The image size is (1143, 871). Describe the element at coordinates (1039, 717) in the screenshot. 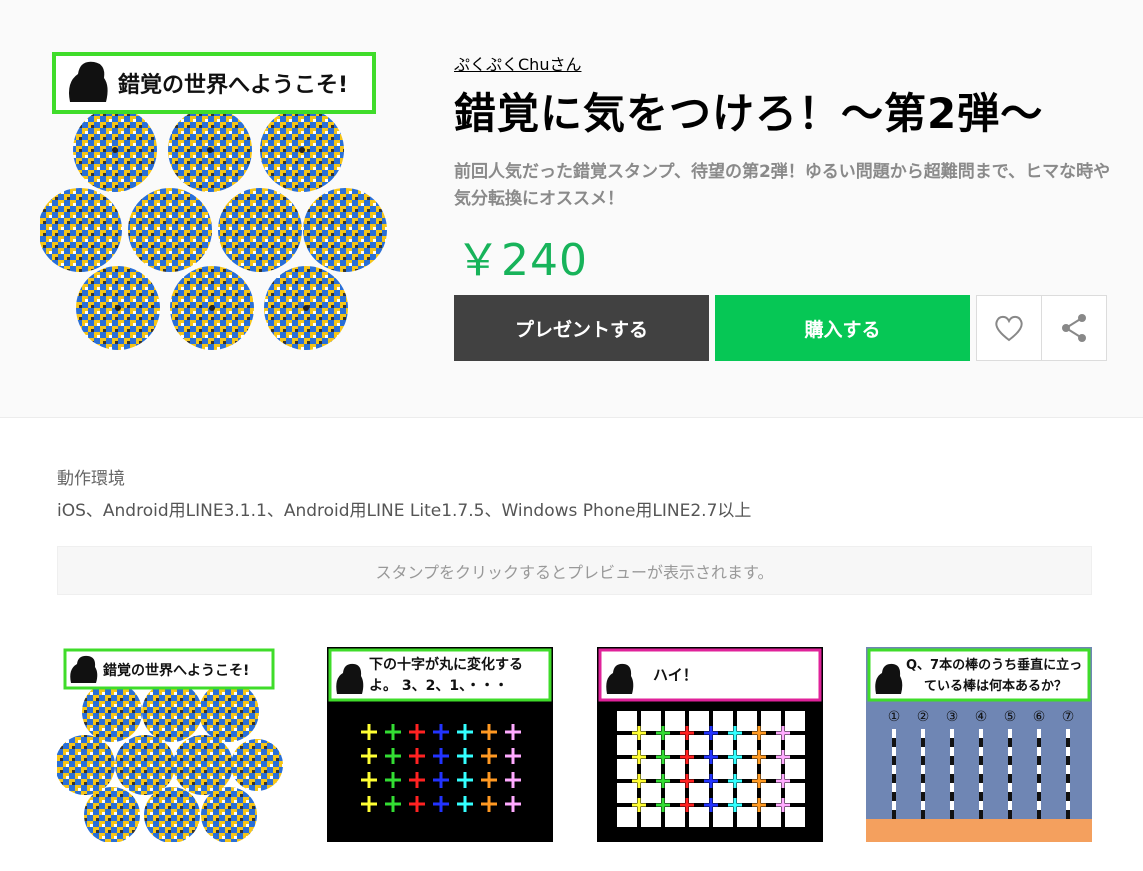

I see `pole-number: ⑥` at that location.